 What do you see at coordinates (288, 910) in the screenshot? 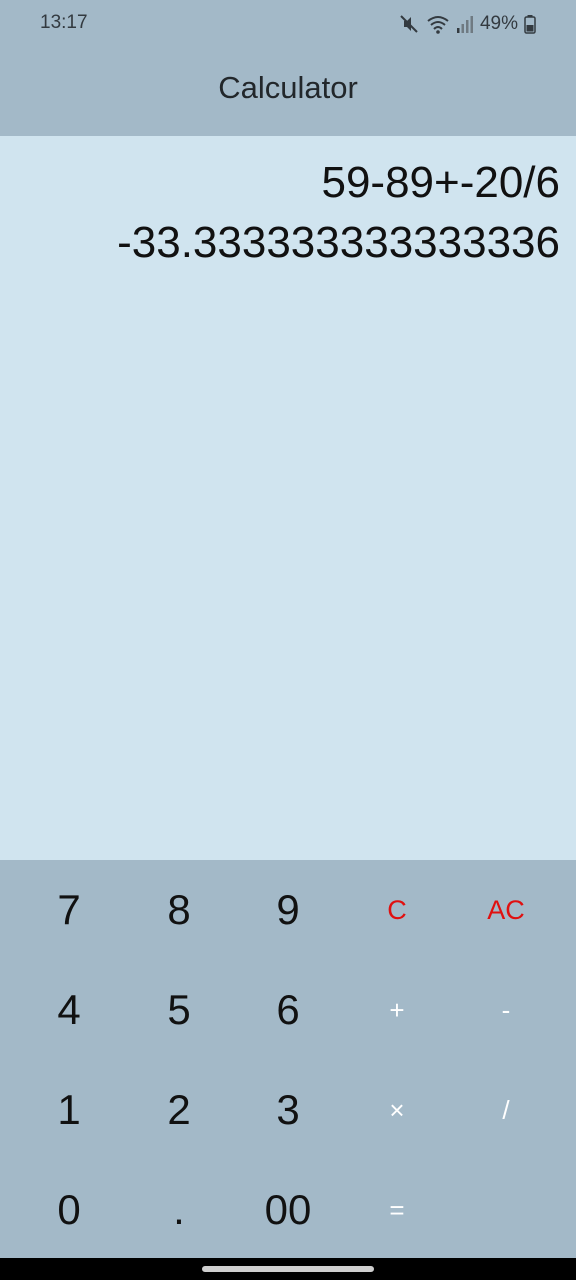
I see `key-9: 9` at bounding box center [288, 910].